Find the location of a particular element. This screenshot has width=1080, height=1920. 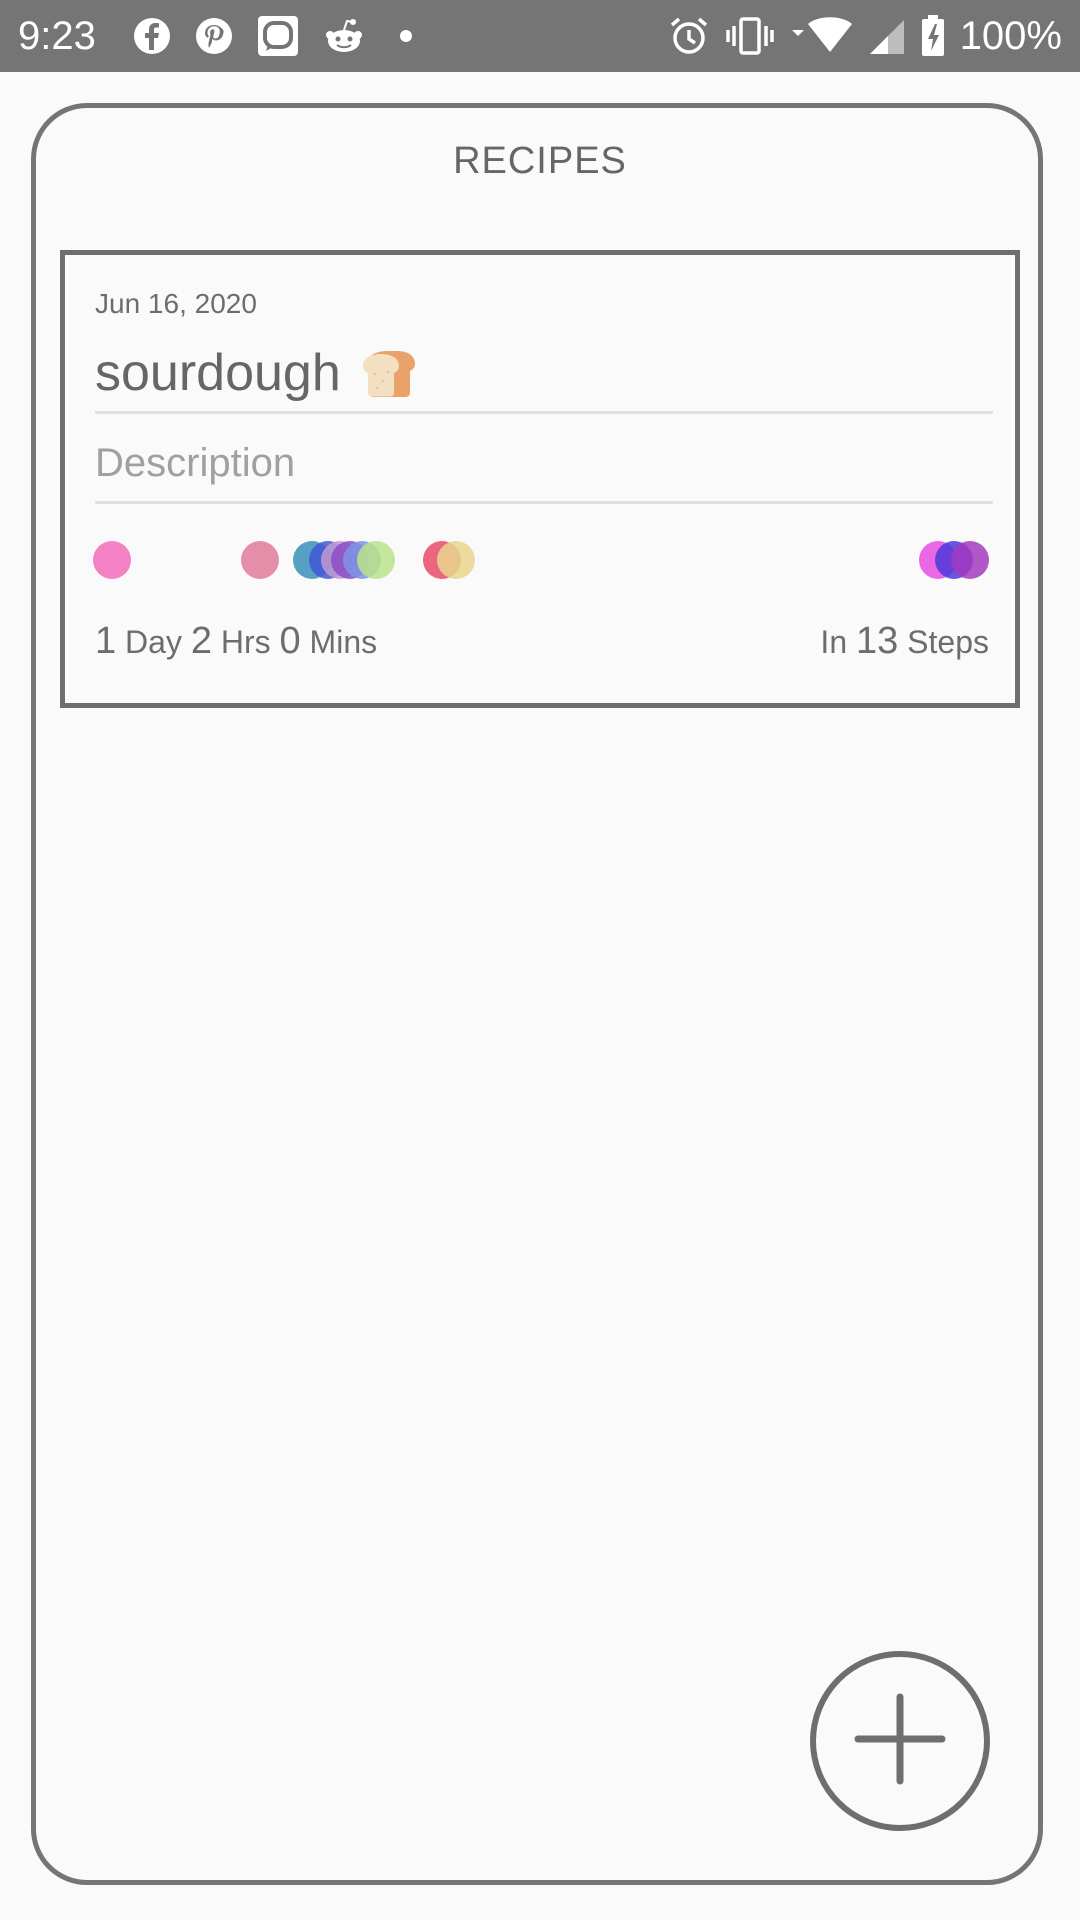

facebook-icon is located at coordinates (152, 36).